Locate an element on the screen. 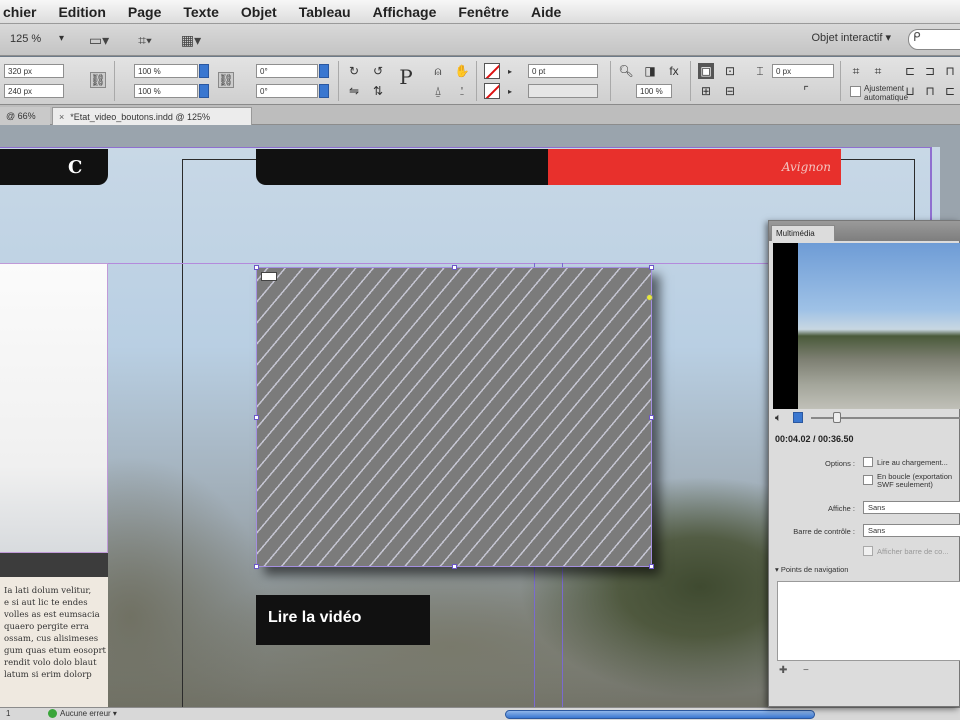 The width and height of the screenshot is (960, 720). preflight-status: Aucune erreur ▾ is located at coordinates (88, 713).